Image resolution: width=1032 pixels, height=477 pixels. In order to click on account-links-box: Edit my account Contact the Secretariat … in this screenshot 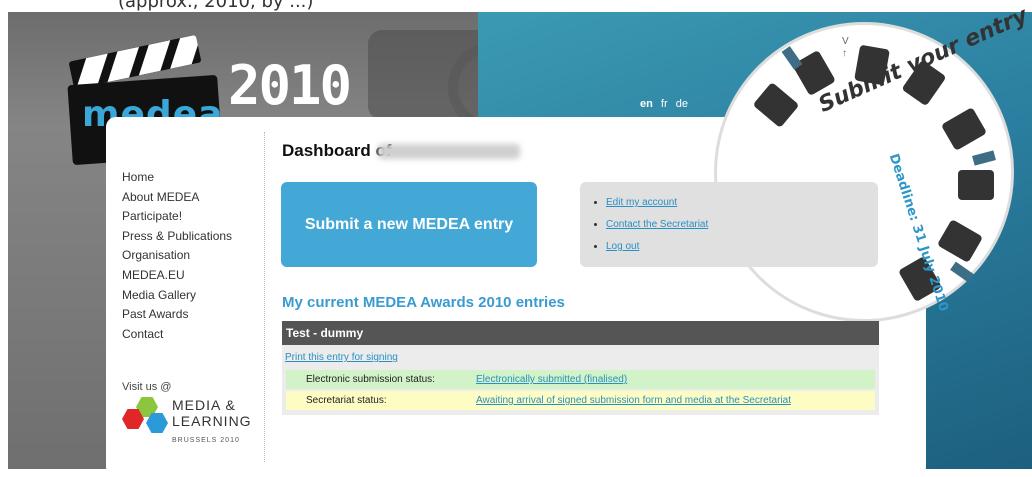, I will do `click(729, 224)`.